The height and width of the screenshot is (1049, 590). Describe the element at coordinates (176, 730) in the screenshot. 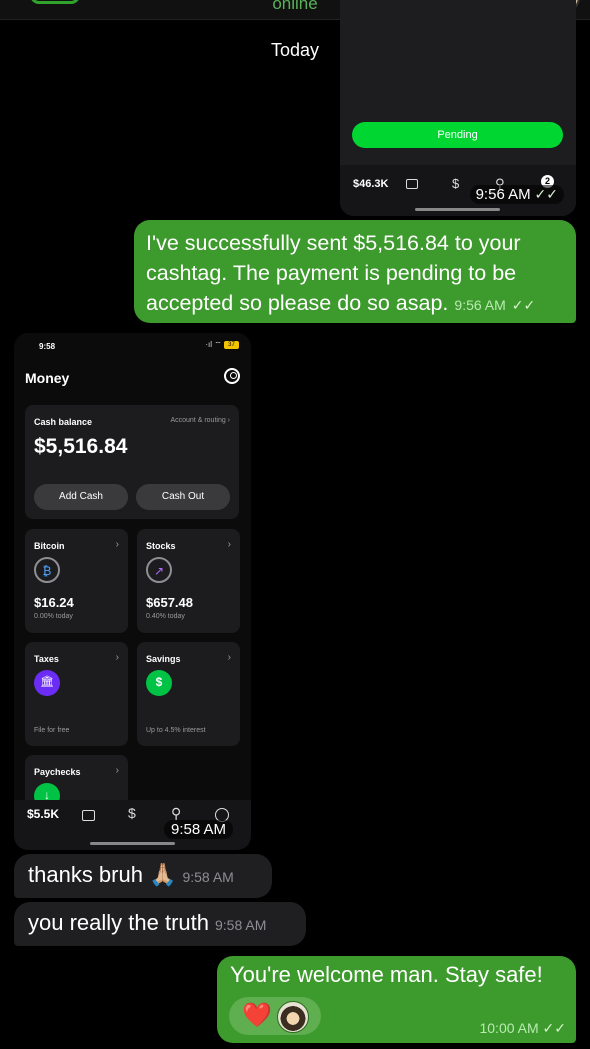

I see `tile-subtext: Up to 4.5% interest` at that location.